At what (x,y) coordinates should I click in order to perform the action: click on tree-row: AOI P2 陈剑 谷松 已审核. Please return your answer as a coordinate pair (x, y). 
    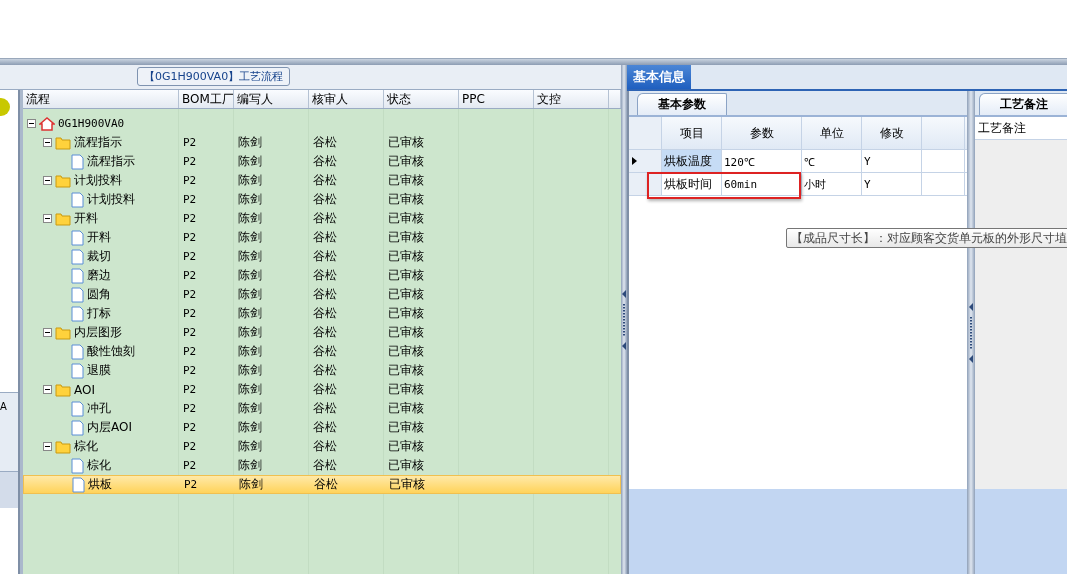
    Looking at the image, I should click on (322, 389).